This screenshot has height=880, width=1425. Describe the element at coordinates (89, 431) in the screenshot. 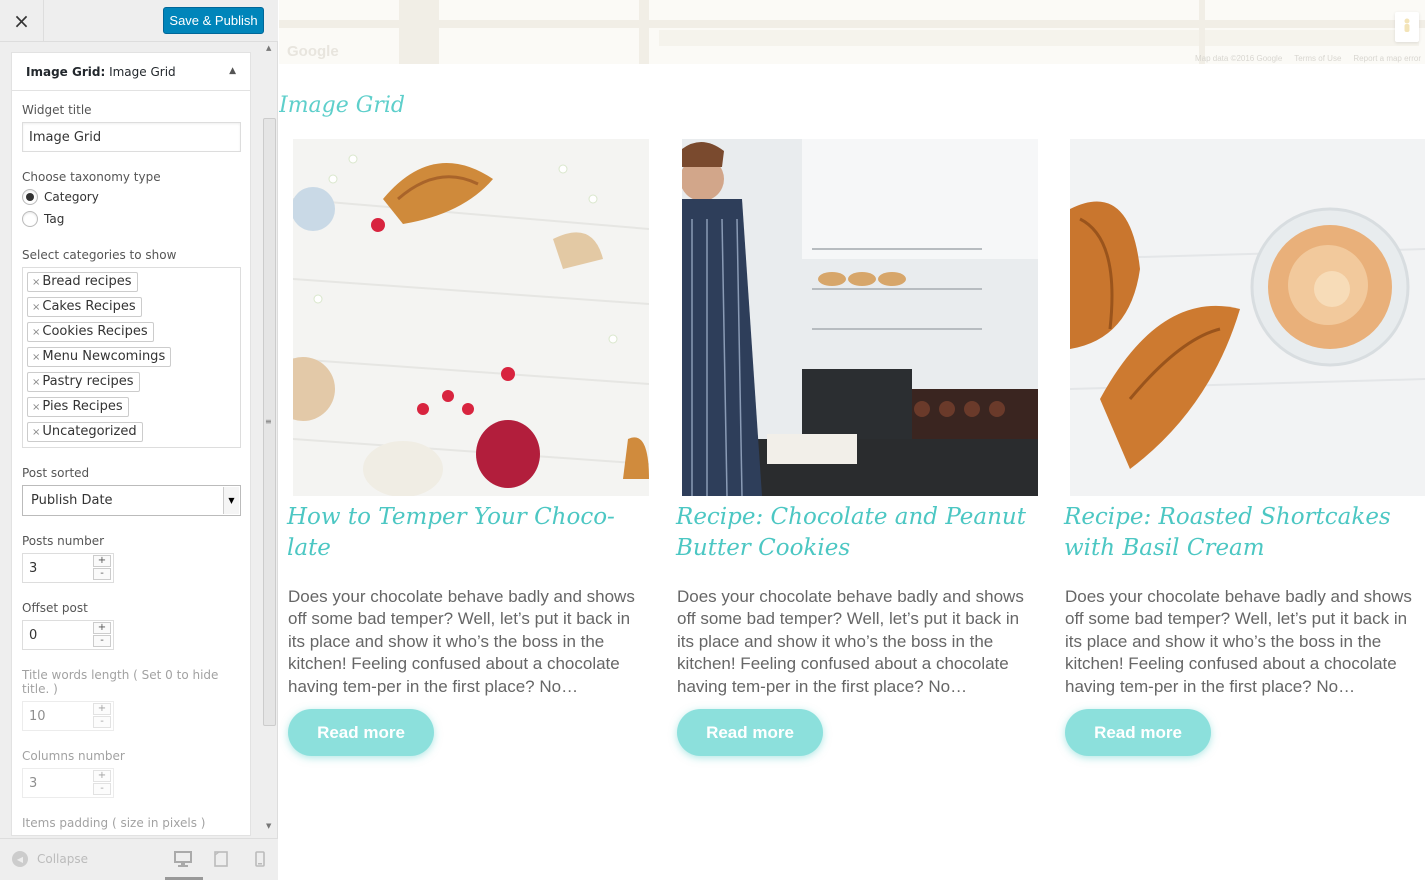

I see `category-chip-label: Uncategorized` at that location.